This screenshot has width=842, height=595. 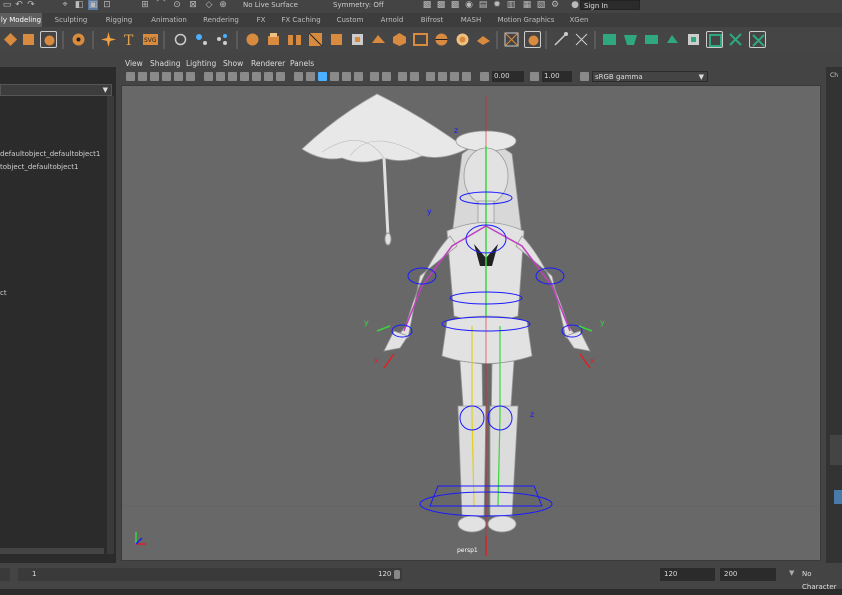 What do you see at coordinates (471, 20) in the screenshot?
I see `tab-mash: MASH` at bounding box center [471, 20].